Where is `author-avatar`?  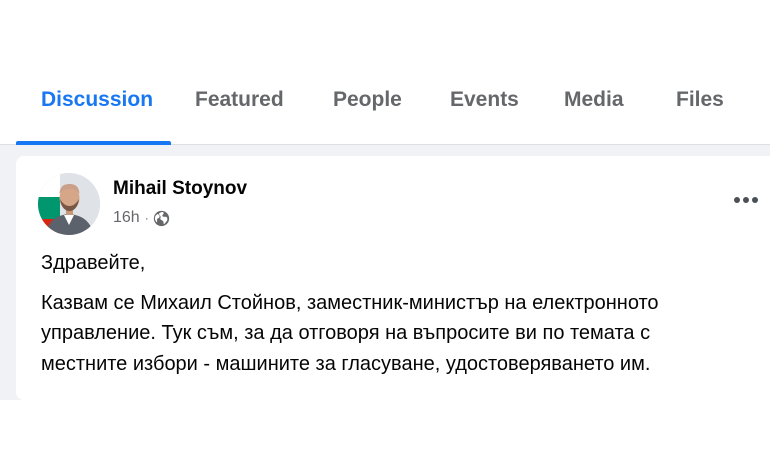
author-avatar is located at coordinates (69, 204).